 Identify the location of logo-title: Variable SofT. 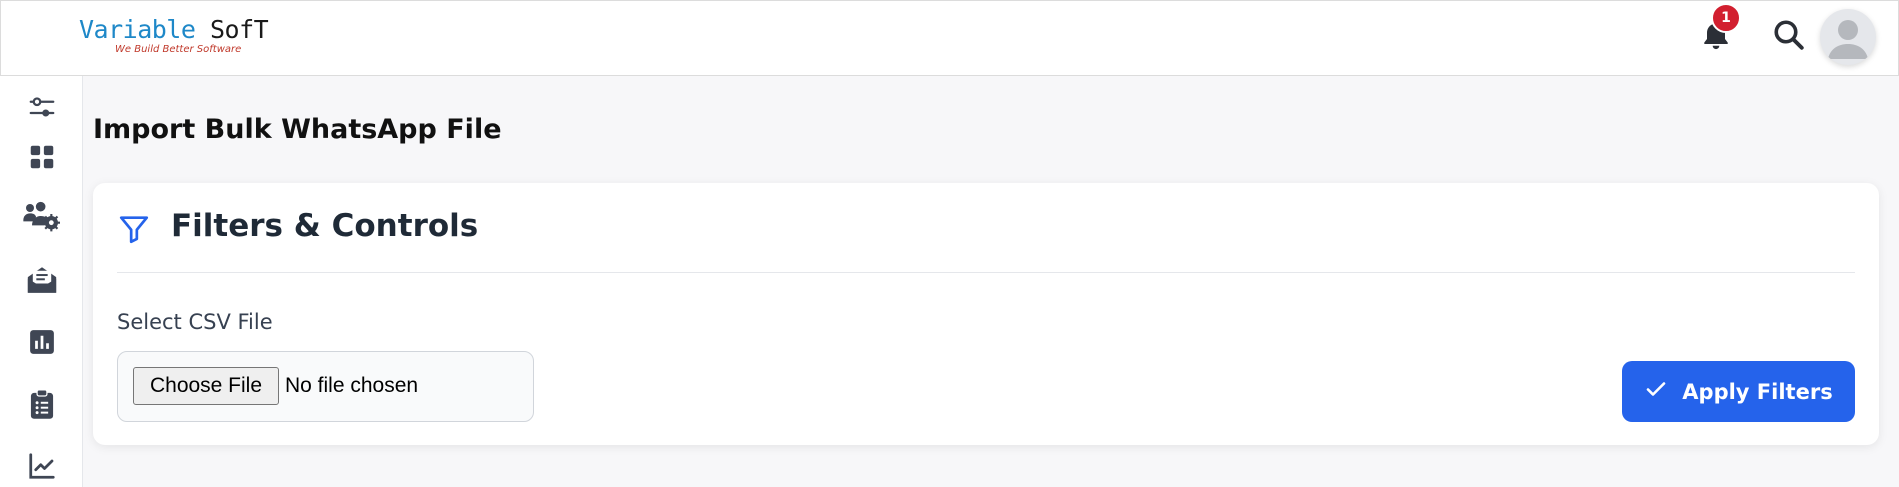
(174, 29).